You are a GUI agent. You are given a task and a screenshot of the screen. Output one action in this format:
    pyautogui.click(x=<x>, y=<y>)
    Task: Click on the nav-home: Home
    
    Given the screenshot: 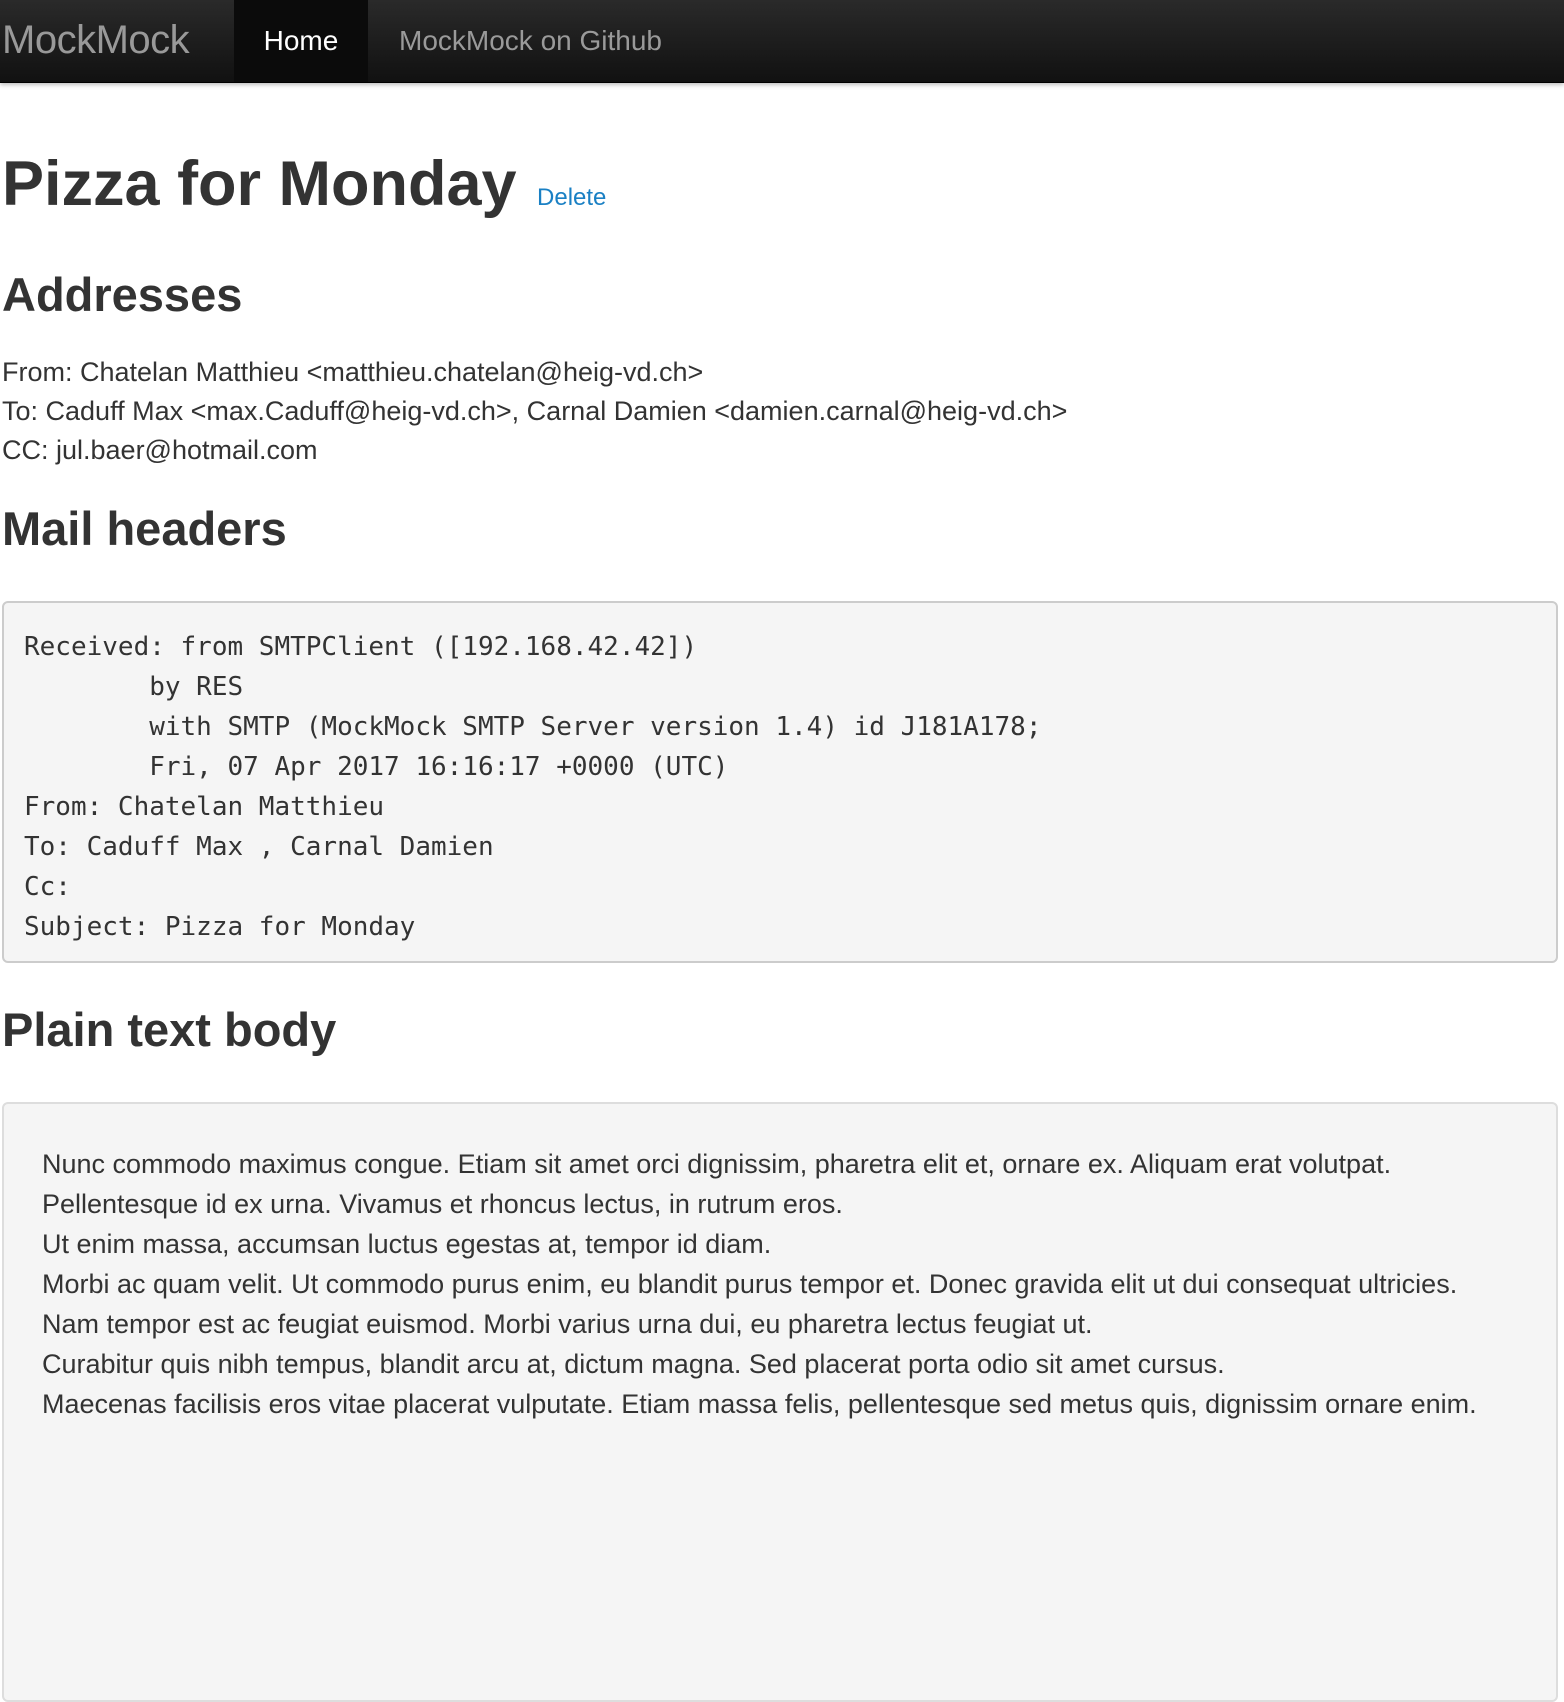 What is the action you would take?
    pyautogui.click(x=301, y=41)
    